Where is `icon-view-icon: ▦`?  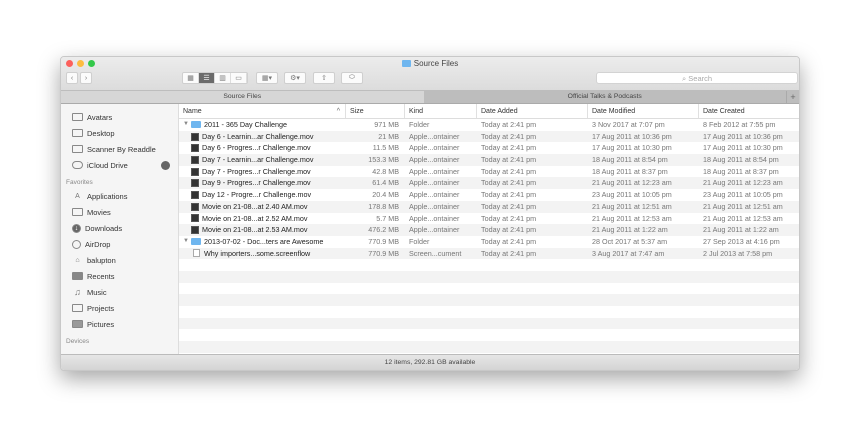 icon-view-icon: ▦ is located at coordinates (191, 78).